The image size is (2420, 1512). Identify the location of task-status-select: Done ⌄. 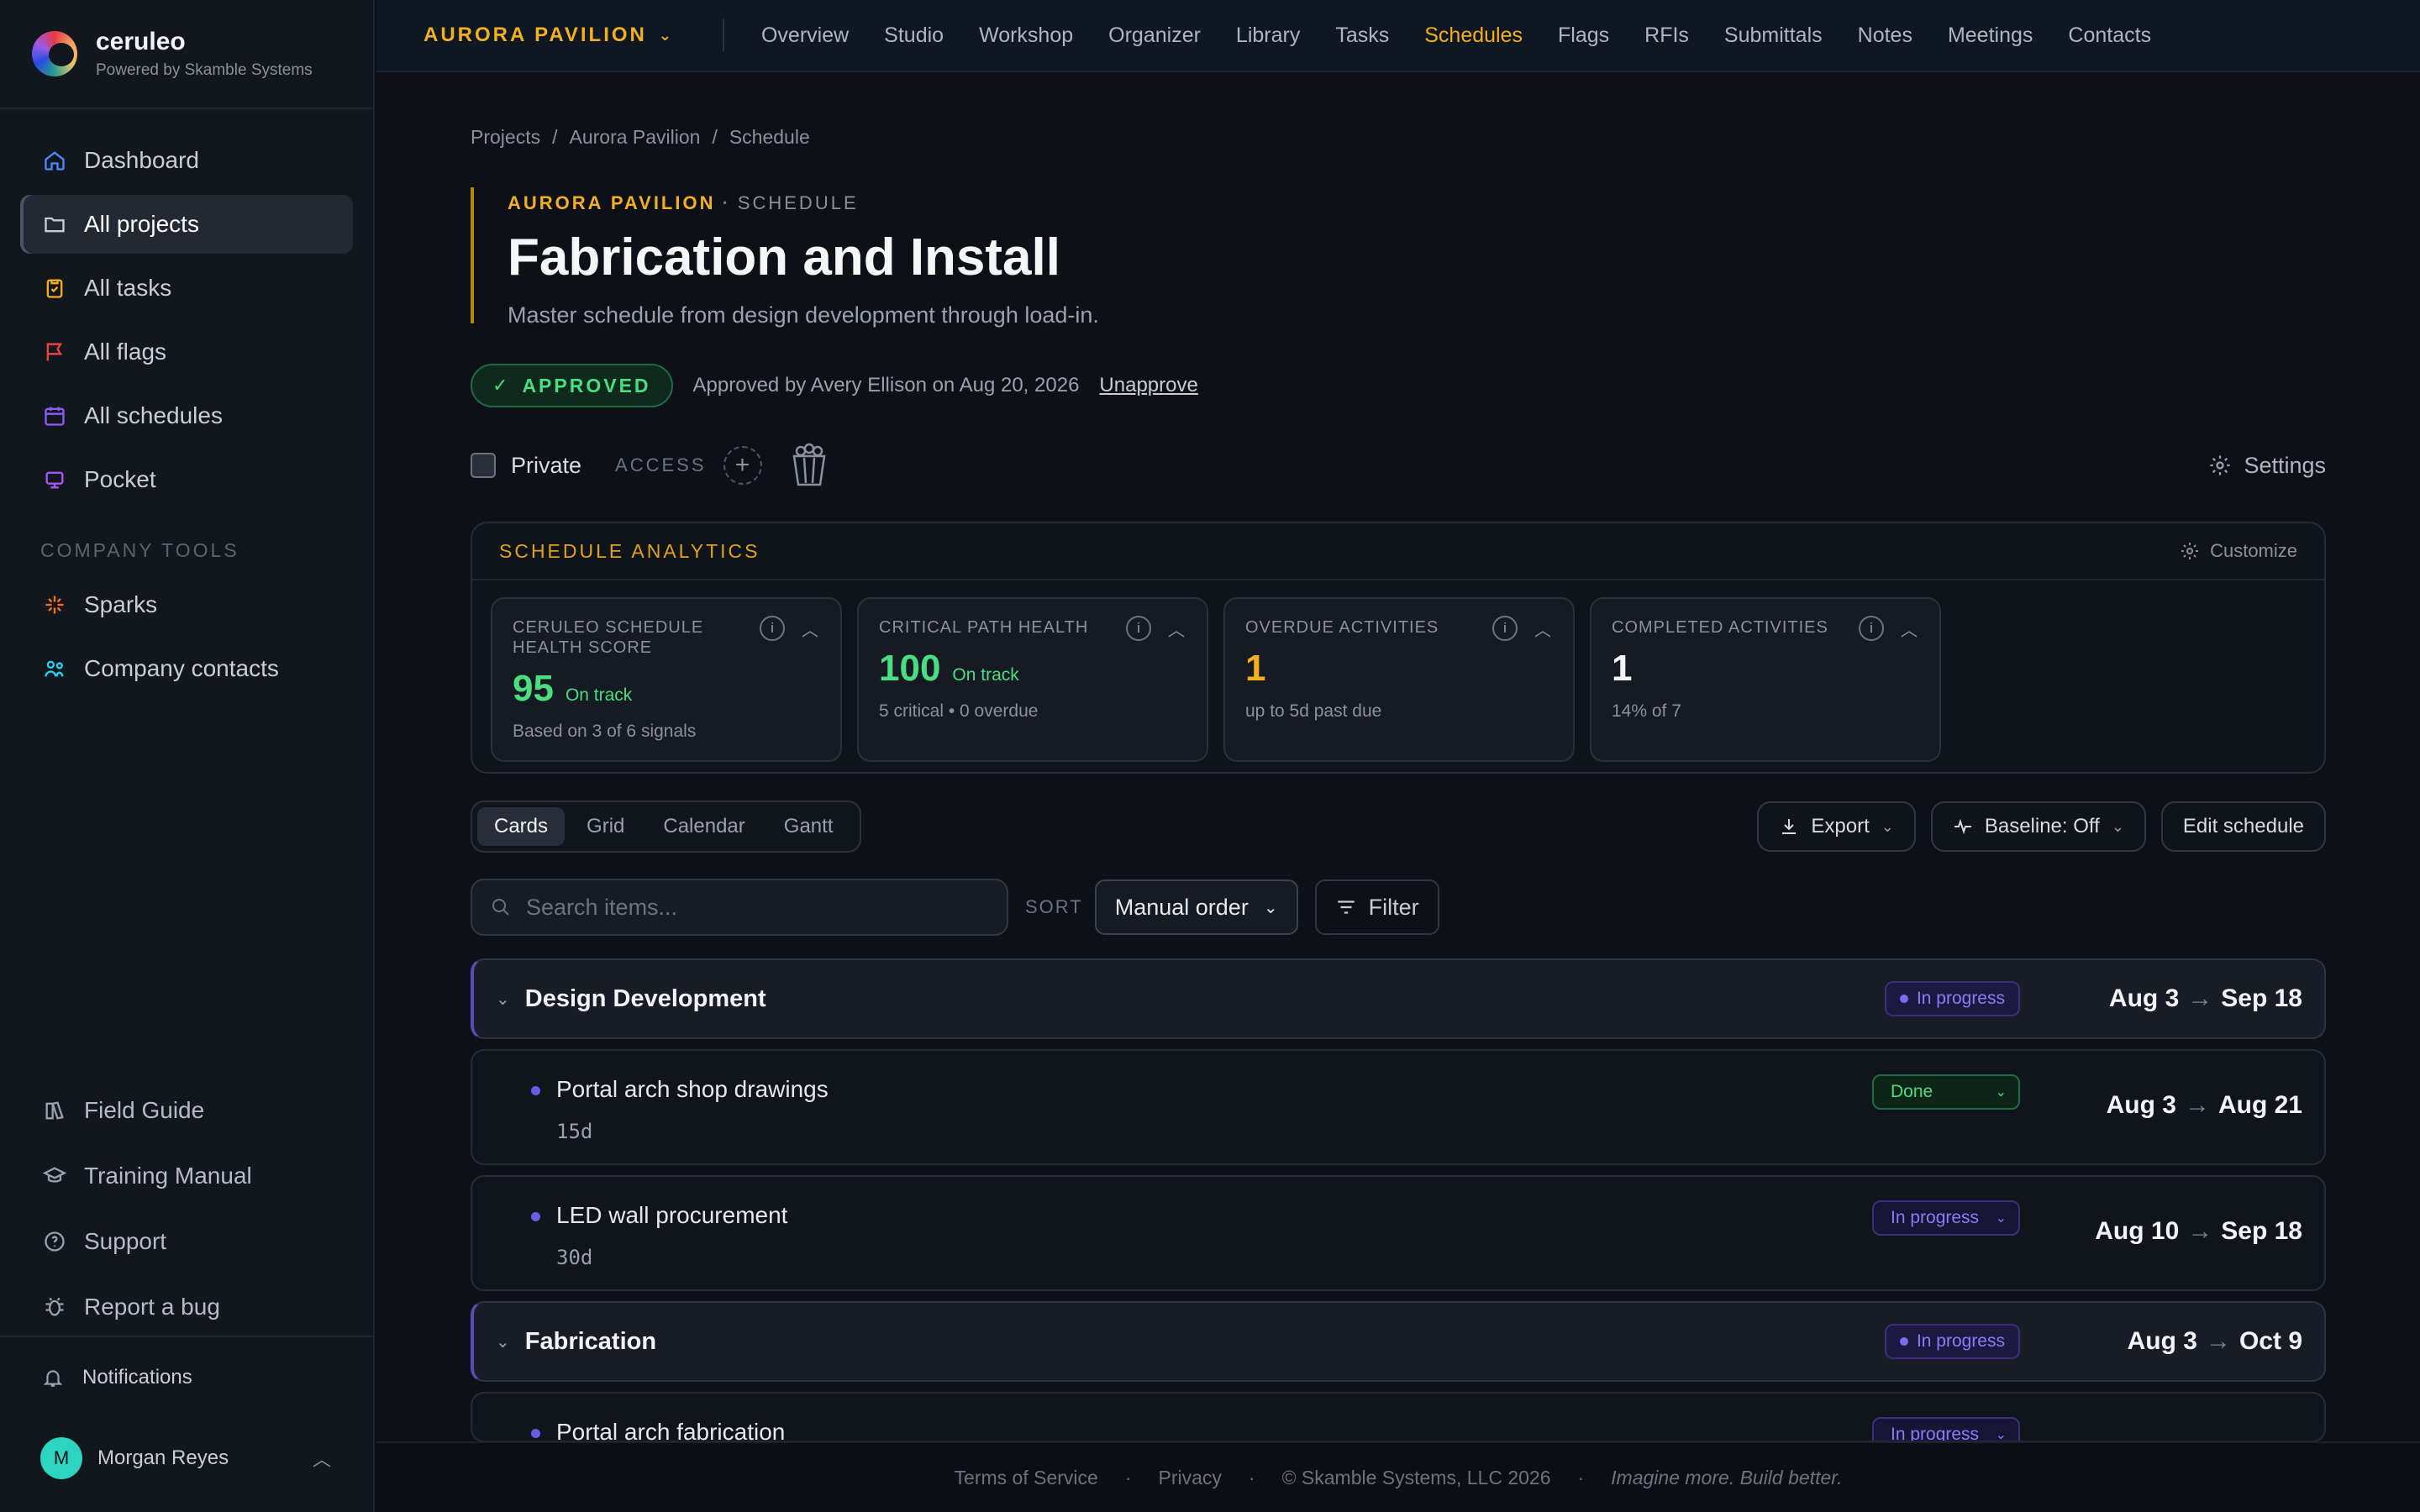
(1946, 1092).